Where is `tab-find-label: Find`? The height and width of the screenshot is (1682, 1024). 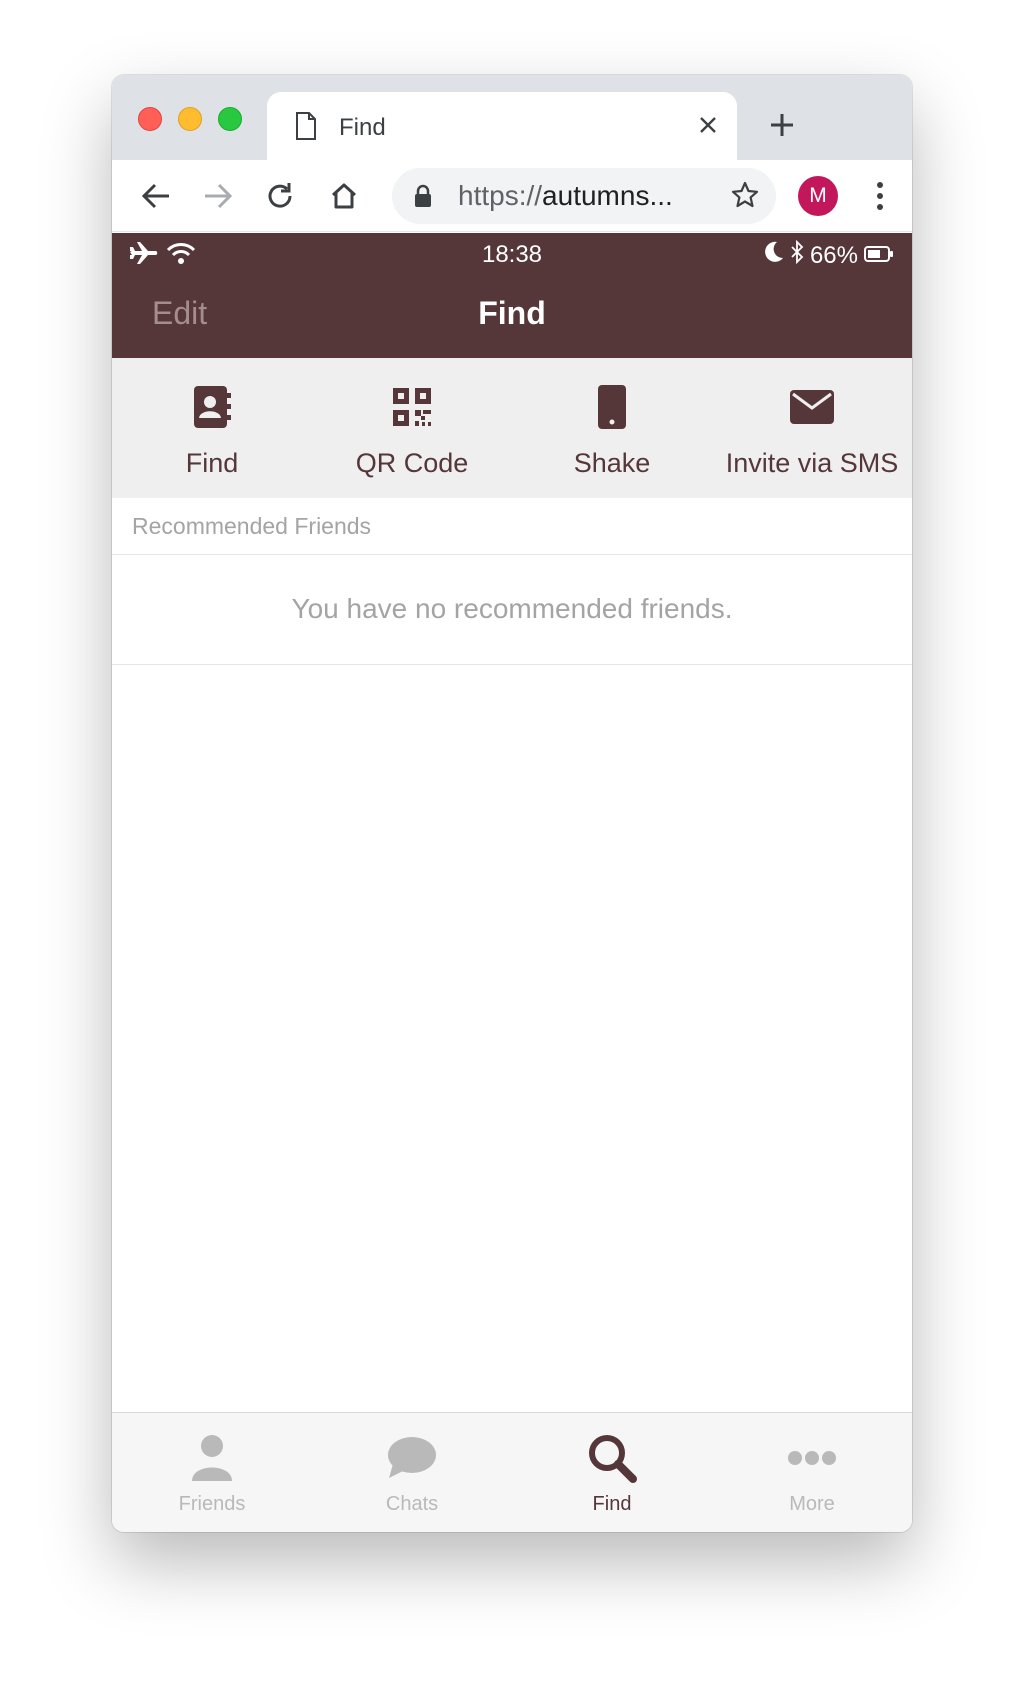 tab-find-label: Find is located at coordinates (612, 1504).